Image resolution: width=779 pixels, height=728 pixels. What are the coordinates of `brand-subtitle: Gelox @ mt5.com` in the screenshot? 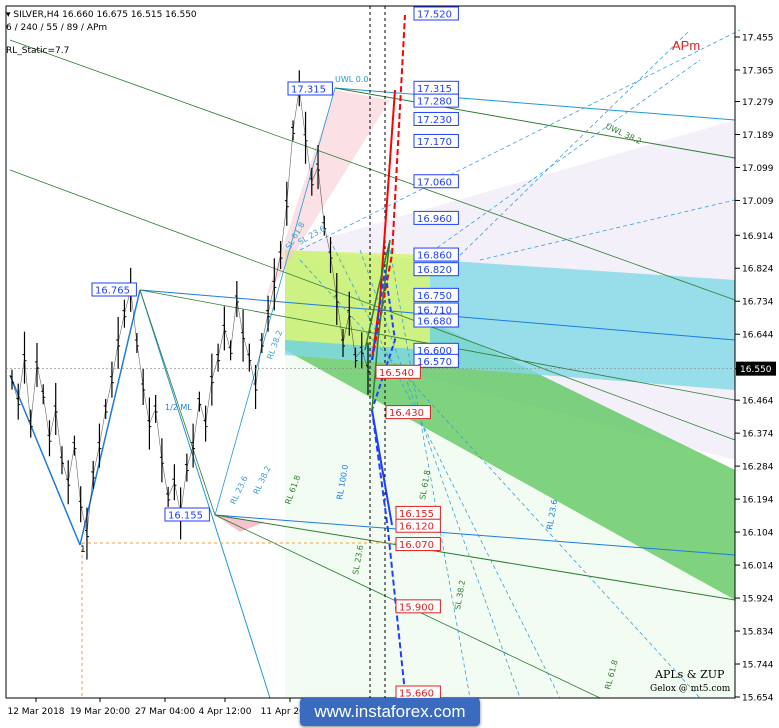 It's located at (690, 689).